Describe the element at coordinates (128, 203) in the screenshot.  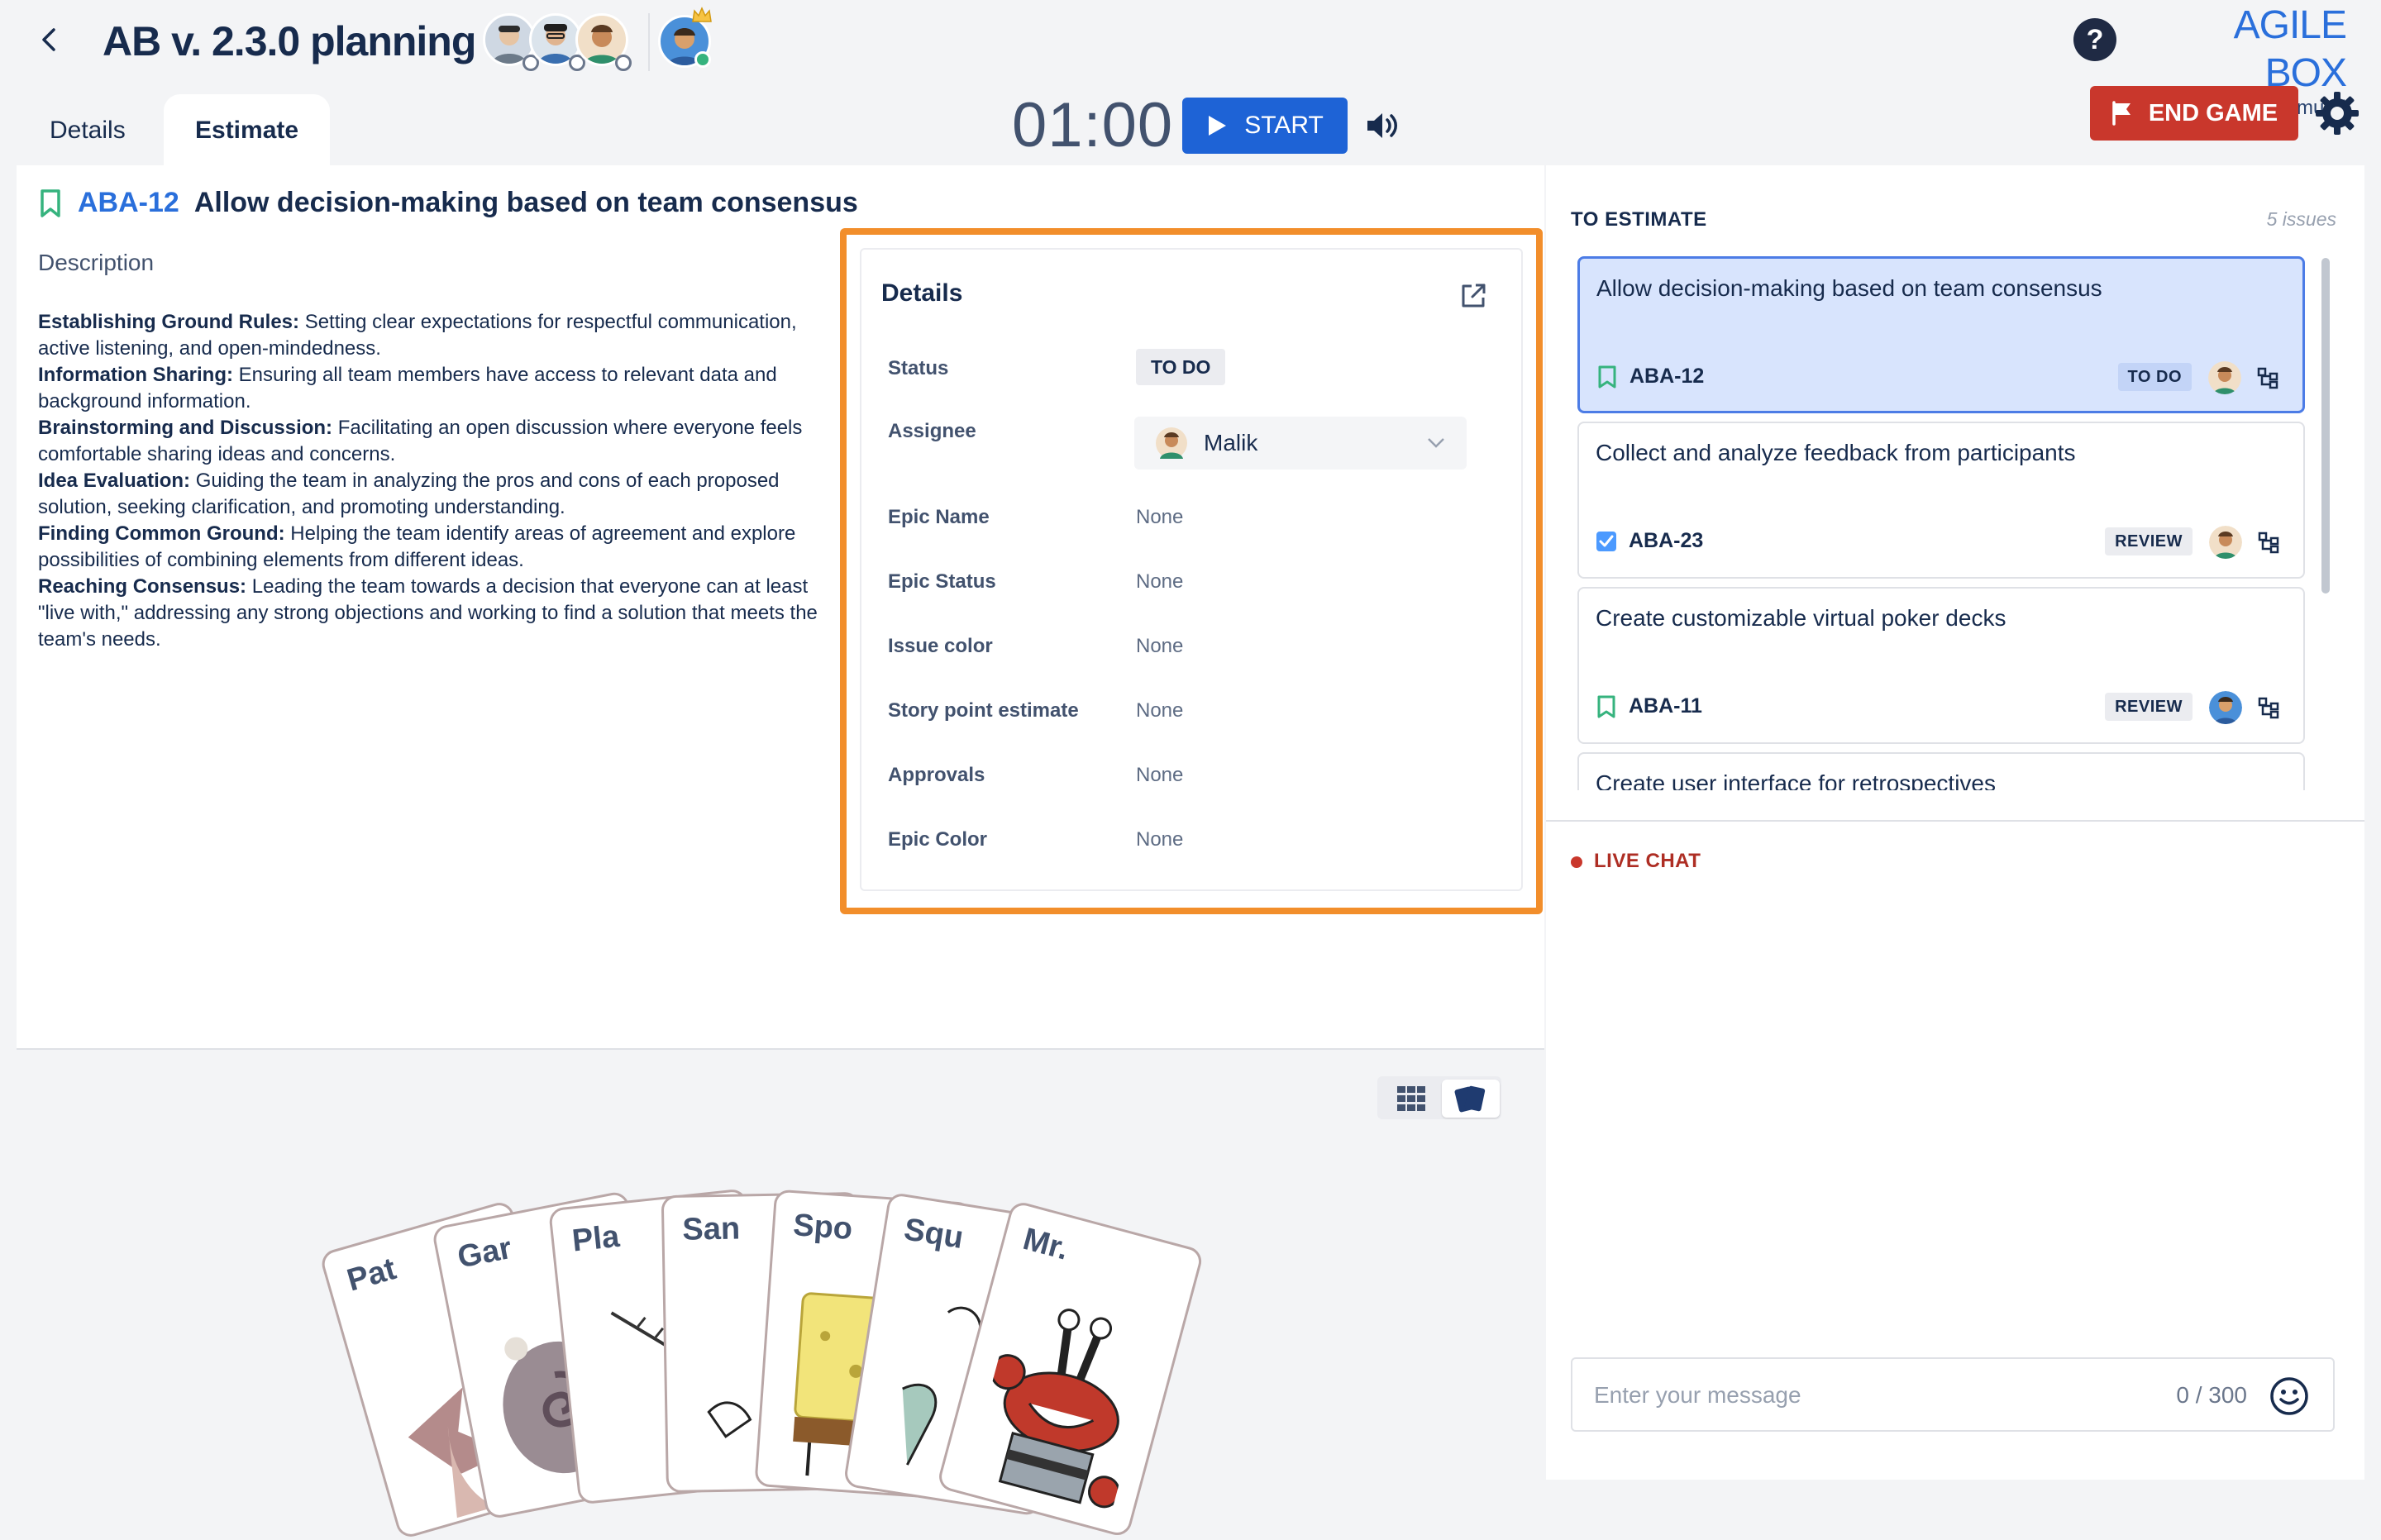
I see `issue-key-link: ABA-12` at that location.